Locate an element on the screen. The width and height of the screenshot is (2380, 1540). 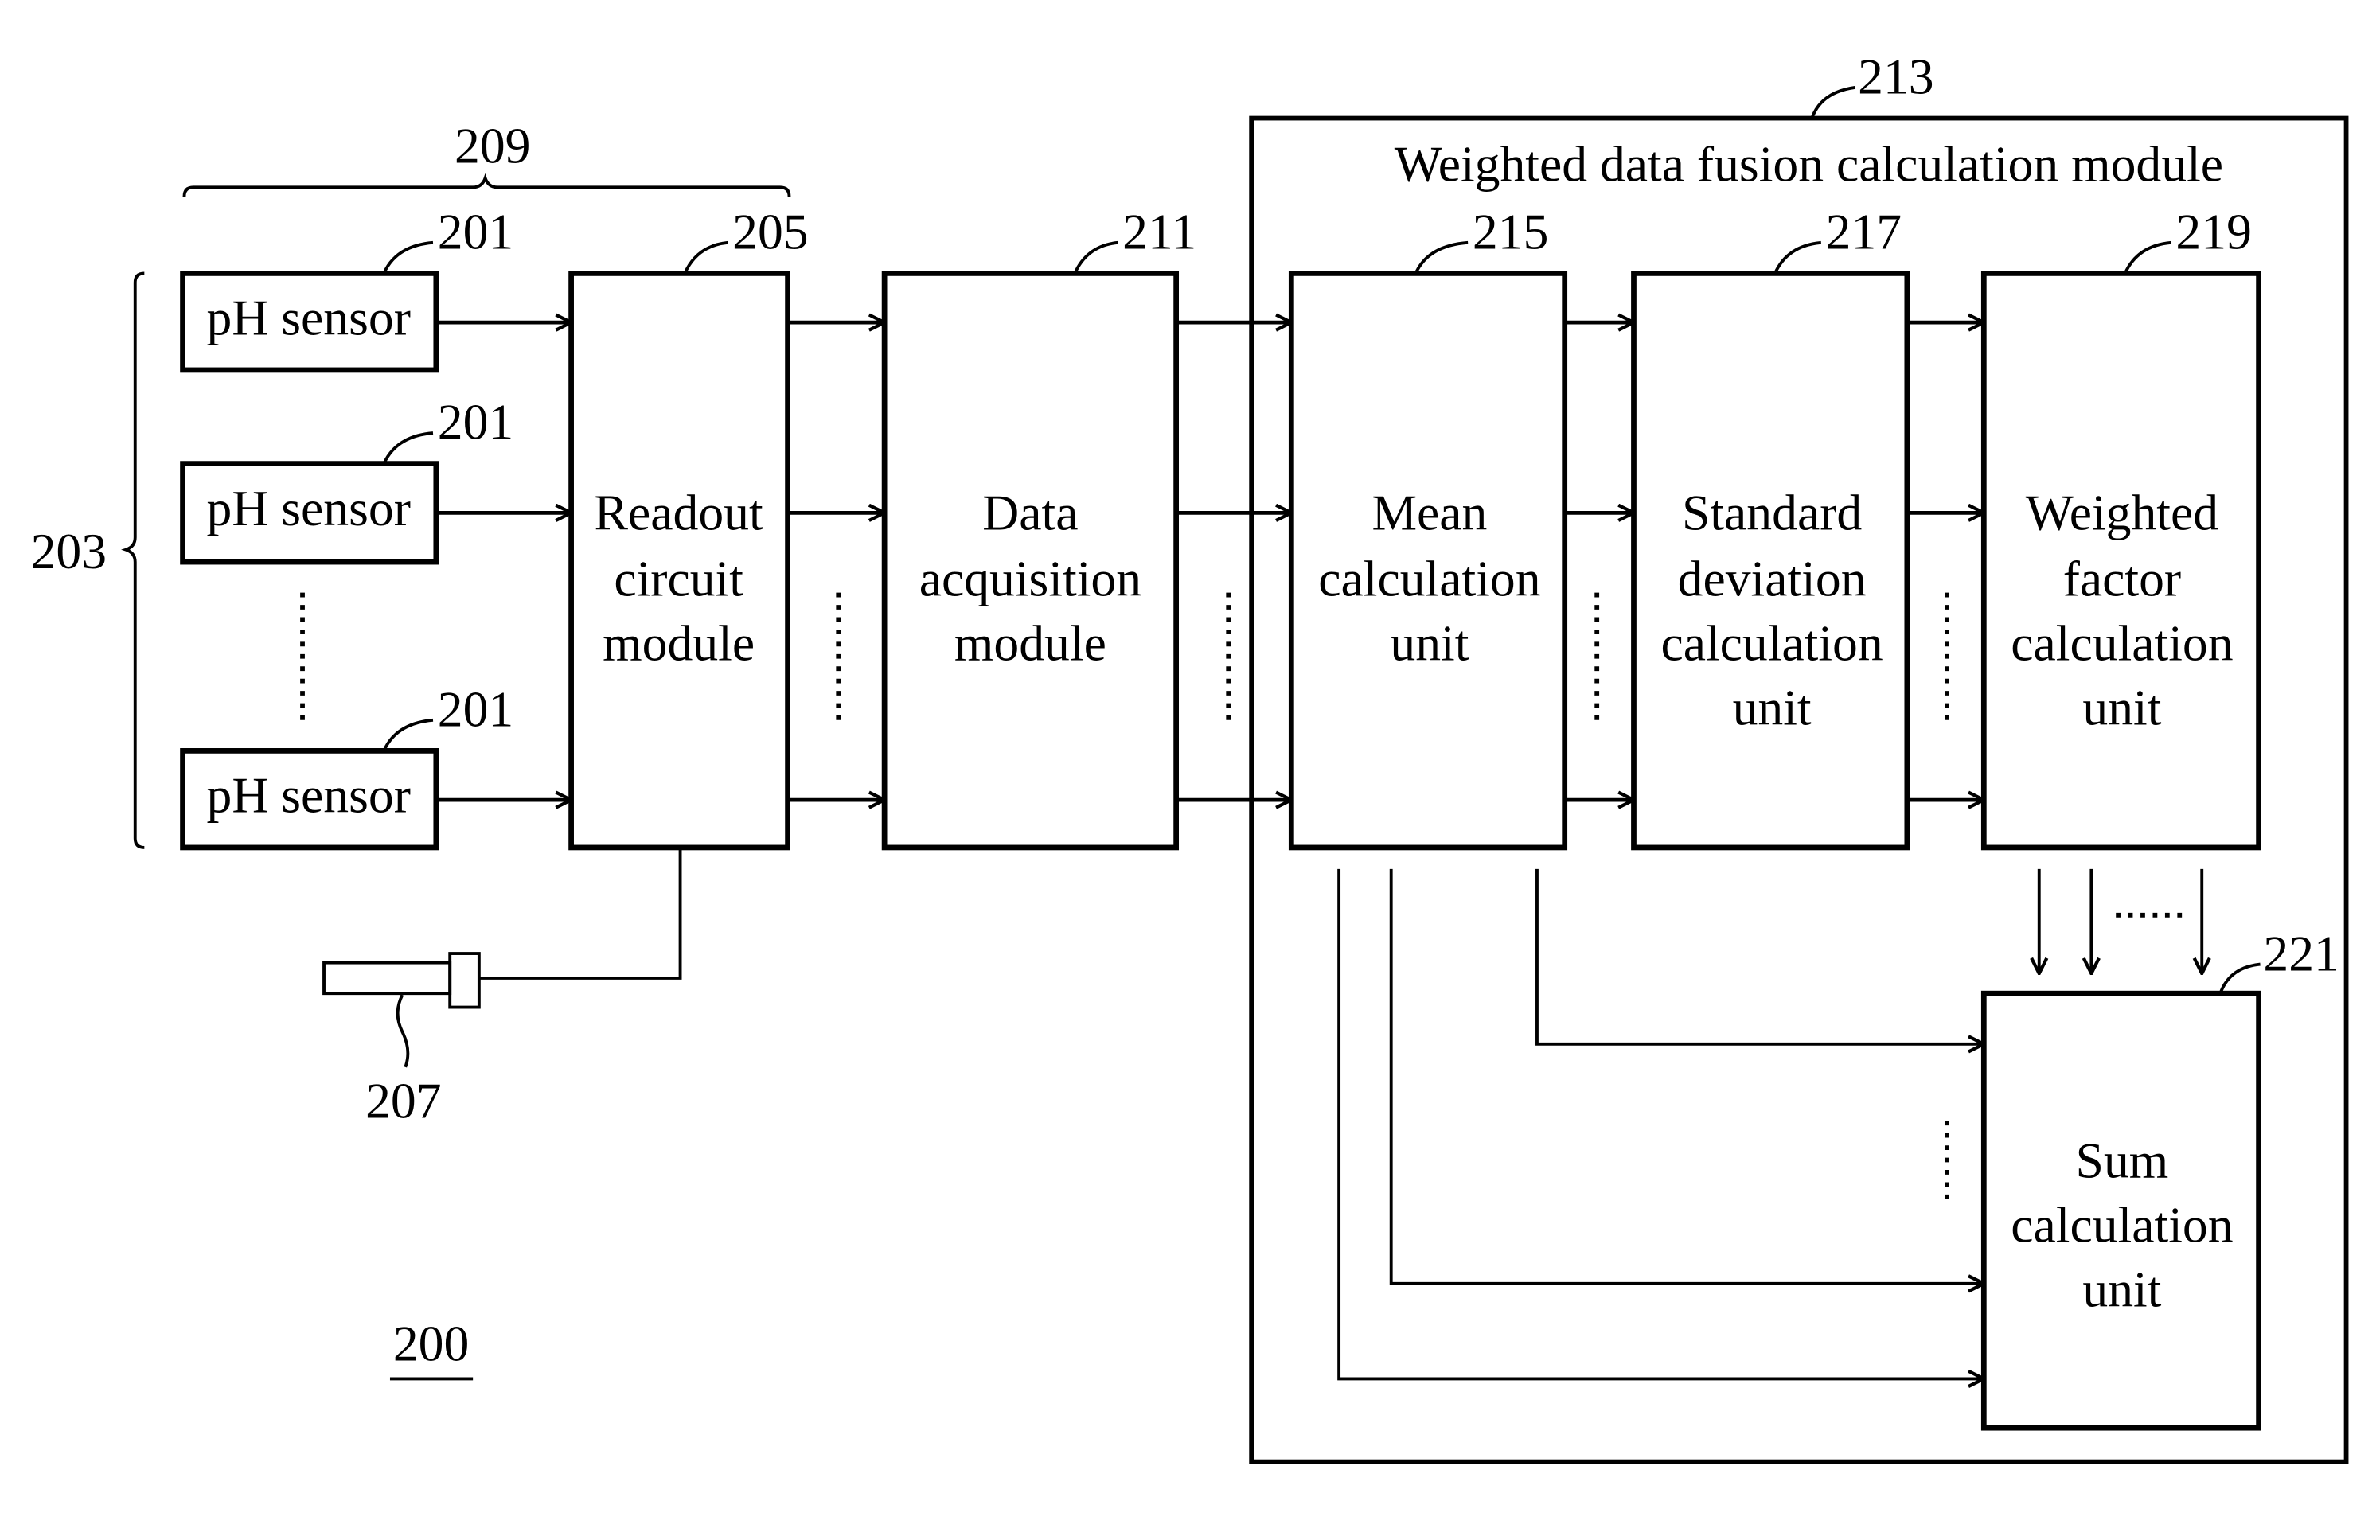
sum-calculation-unit: Sum calculation unit 221 is located at coordinates (2159, 1178).